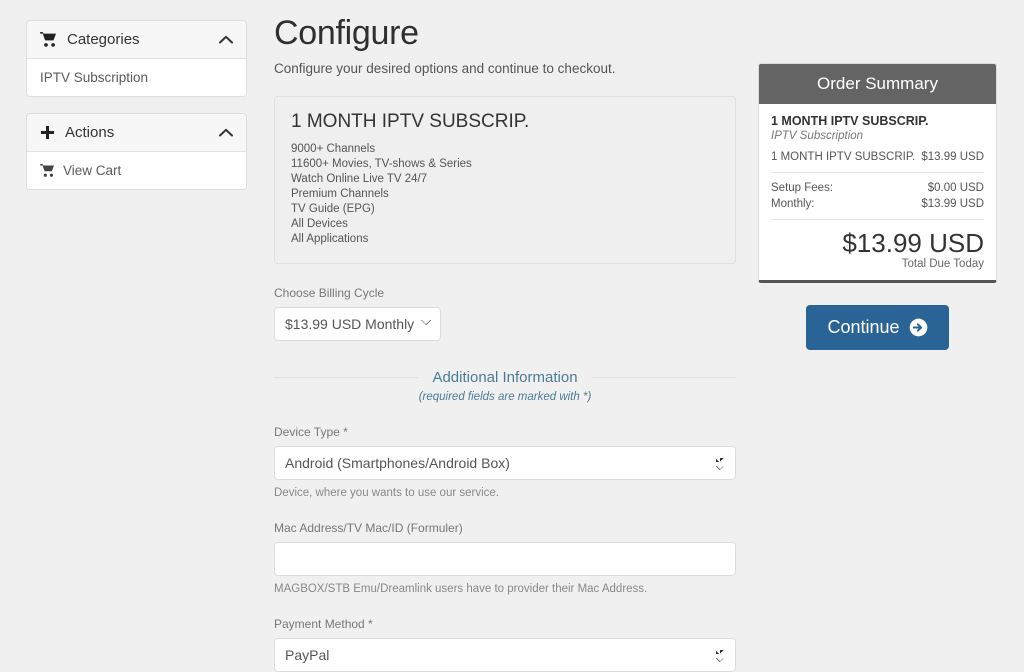 The height and width of the screenshot is (672, 1024). What do you see at coordinates (505, 463) in the screenshot?
I see `device-type-select: Android (Smartphones/Android Box)` at bounding box center [505, 463].